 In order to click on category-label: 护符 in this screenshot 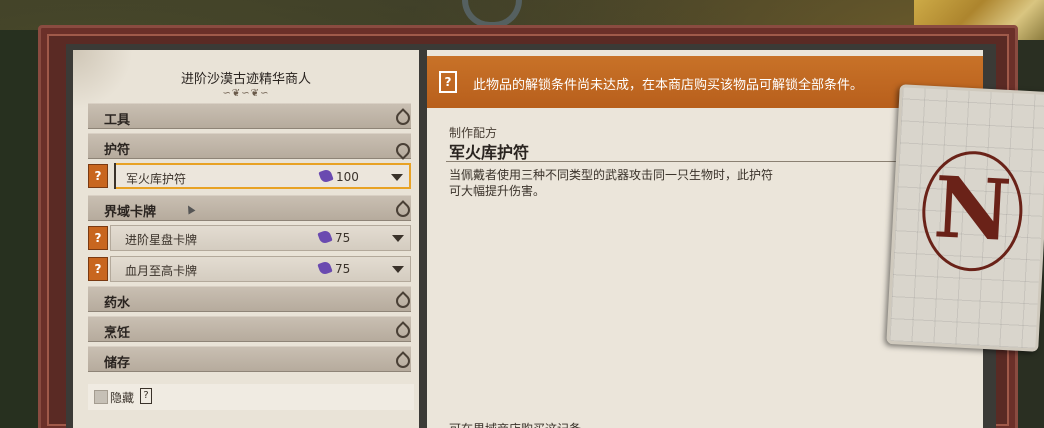, I will do `click(117, 150)`.